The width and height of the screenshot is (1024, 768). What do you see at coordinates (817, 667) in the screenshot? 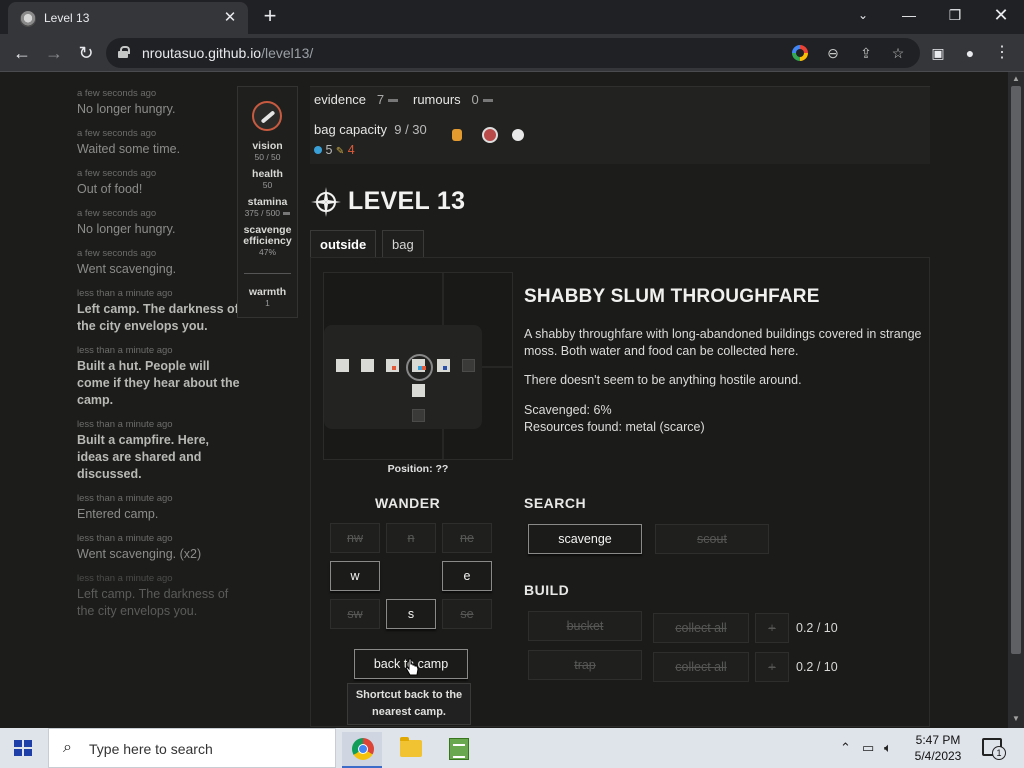
I see `trap-amount: 0.2 / 10` at bounding box center [817, 667].